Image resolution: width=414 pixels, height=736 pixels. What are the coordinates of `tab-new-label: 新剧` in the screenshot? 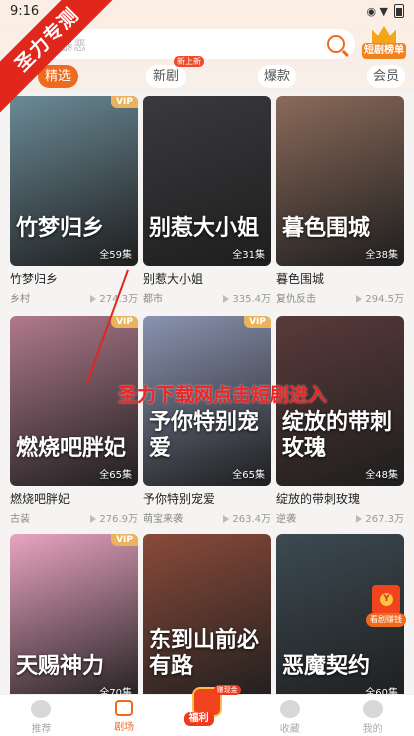 It's located at (165, 76).